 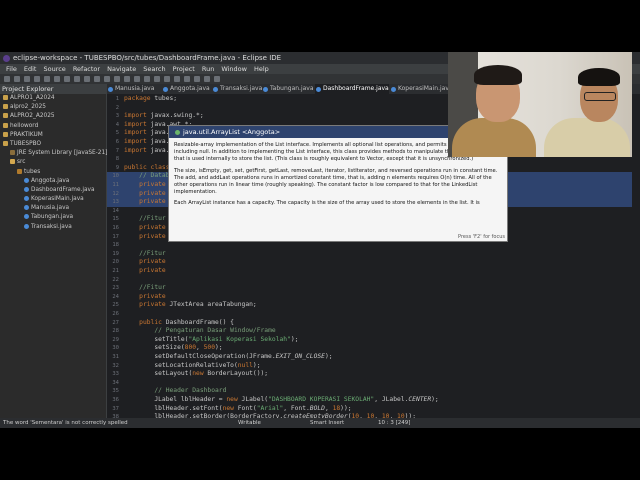 I want to click on line-number: 19, so click(x=115, y=253).